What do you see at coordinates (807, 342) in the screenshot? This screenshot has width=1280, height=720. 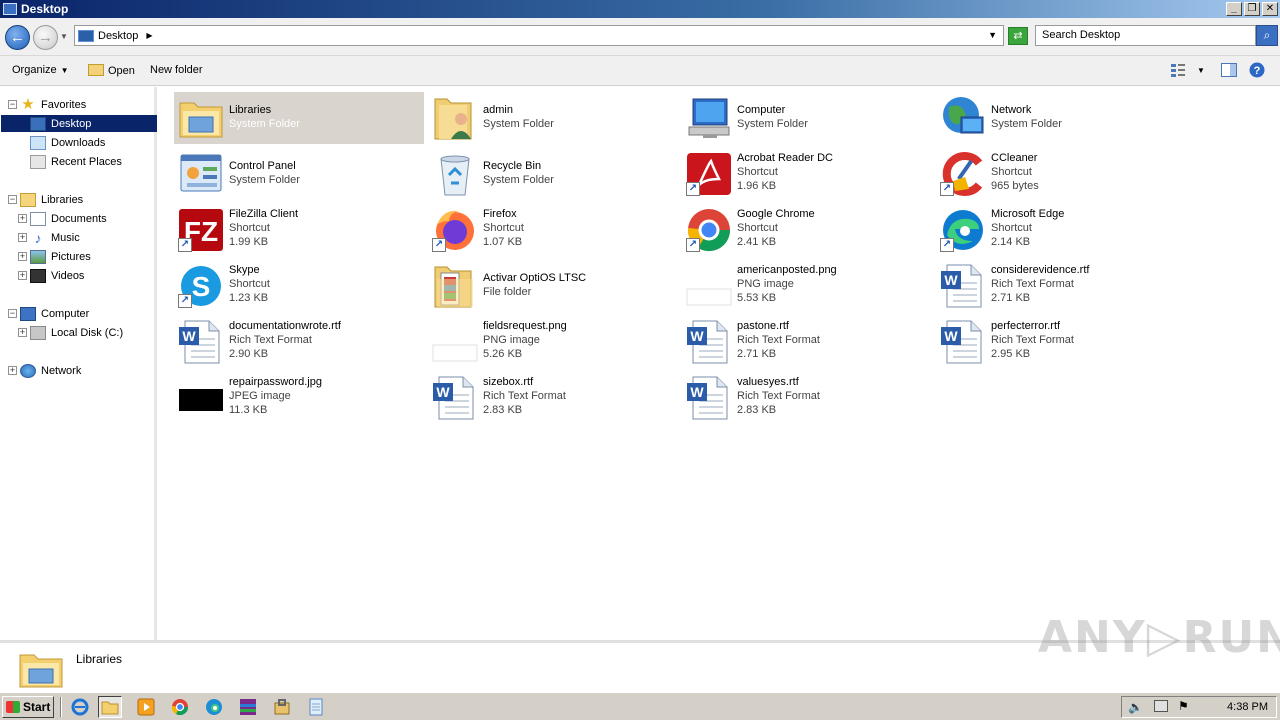 I see `file-item: Wpastone.rtf Rich Text Format 2.71 KB` at bounding box center [807, 342].